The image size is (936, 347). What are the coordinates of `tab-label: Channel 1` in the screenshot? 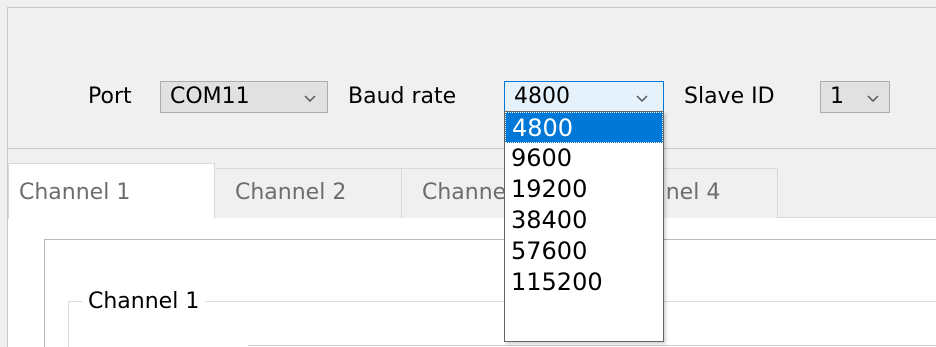 It's located at (75, 192).